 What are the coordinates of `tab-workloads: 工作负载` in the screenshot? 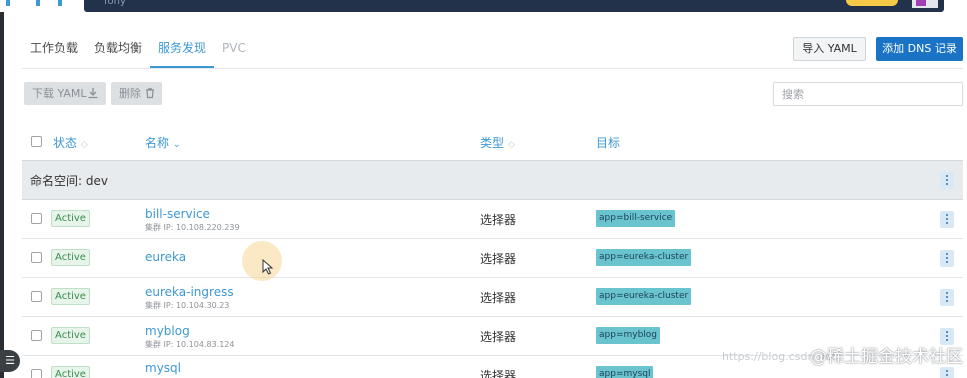 It's located at (54, 49).